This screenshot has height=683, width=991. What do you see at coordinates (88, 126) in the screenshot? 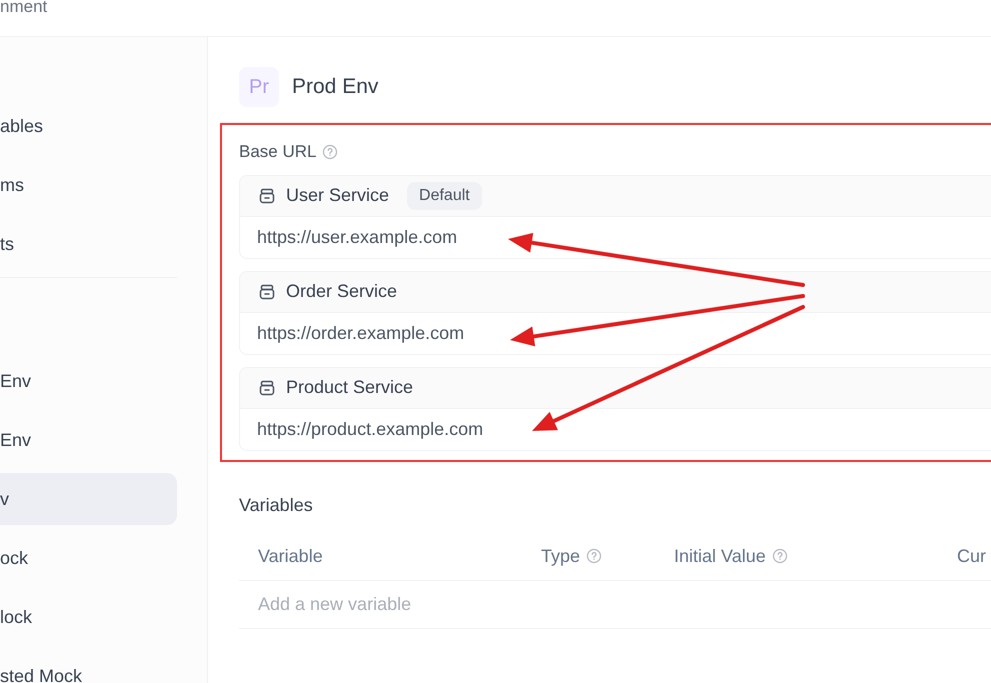
I see `sidebar-item: ables` at bounding box center [88, 126].